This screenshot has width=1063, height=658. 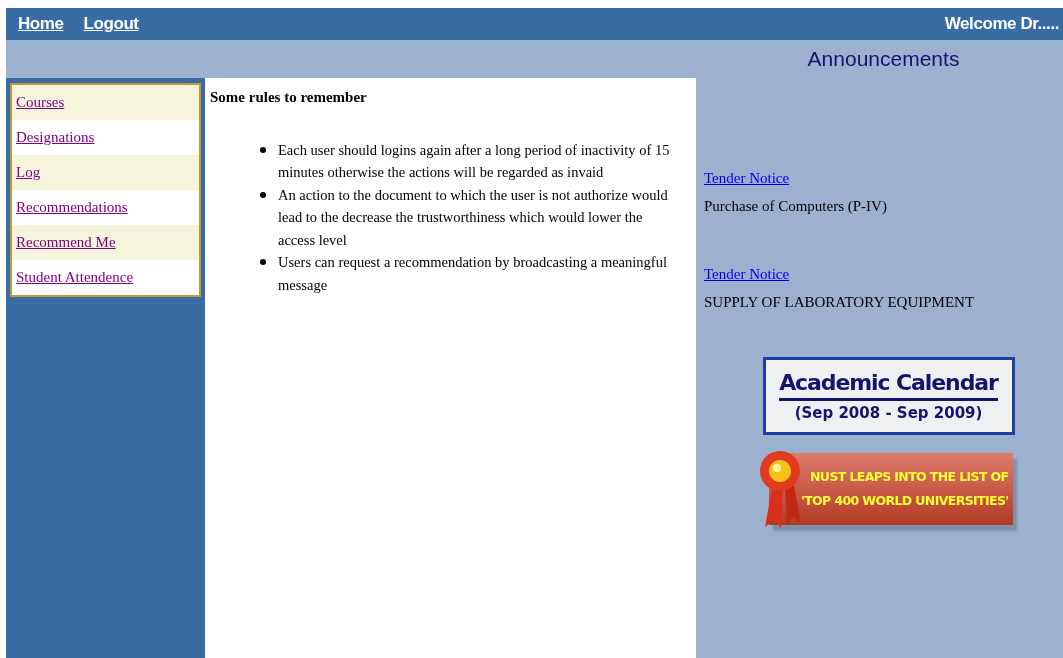 I want to click on sidebar-item: Courses, so click(x=105, y=102).